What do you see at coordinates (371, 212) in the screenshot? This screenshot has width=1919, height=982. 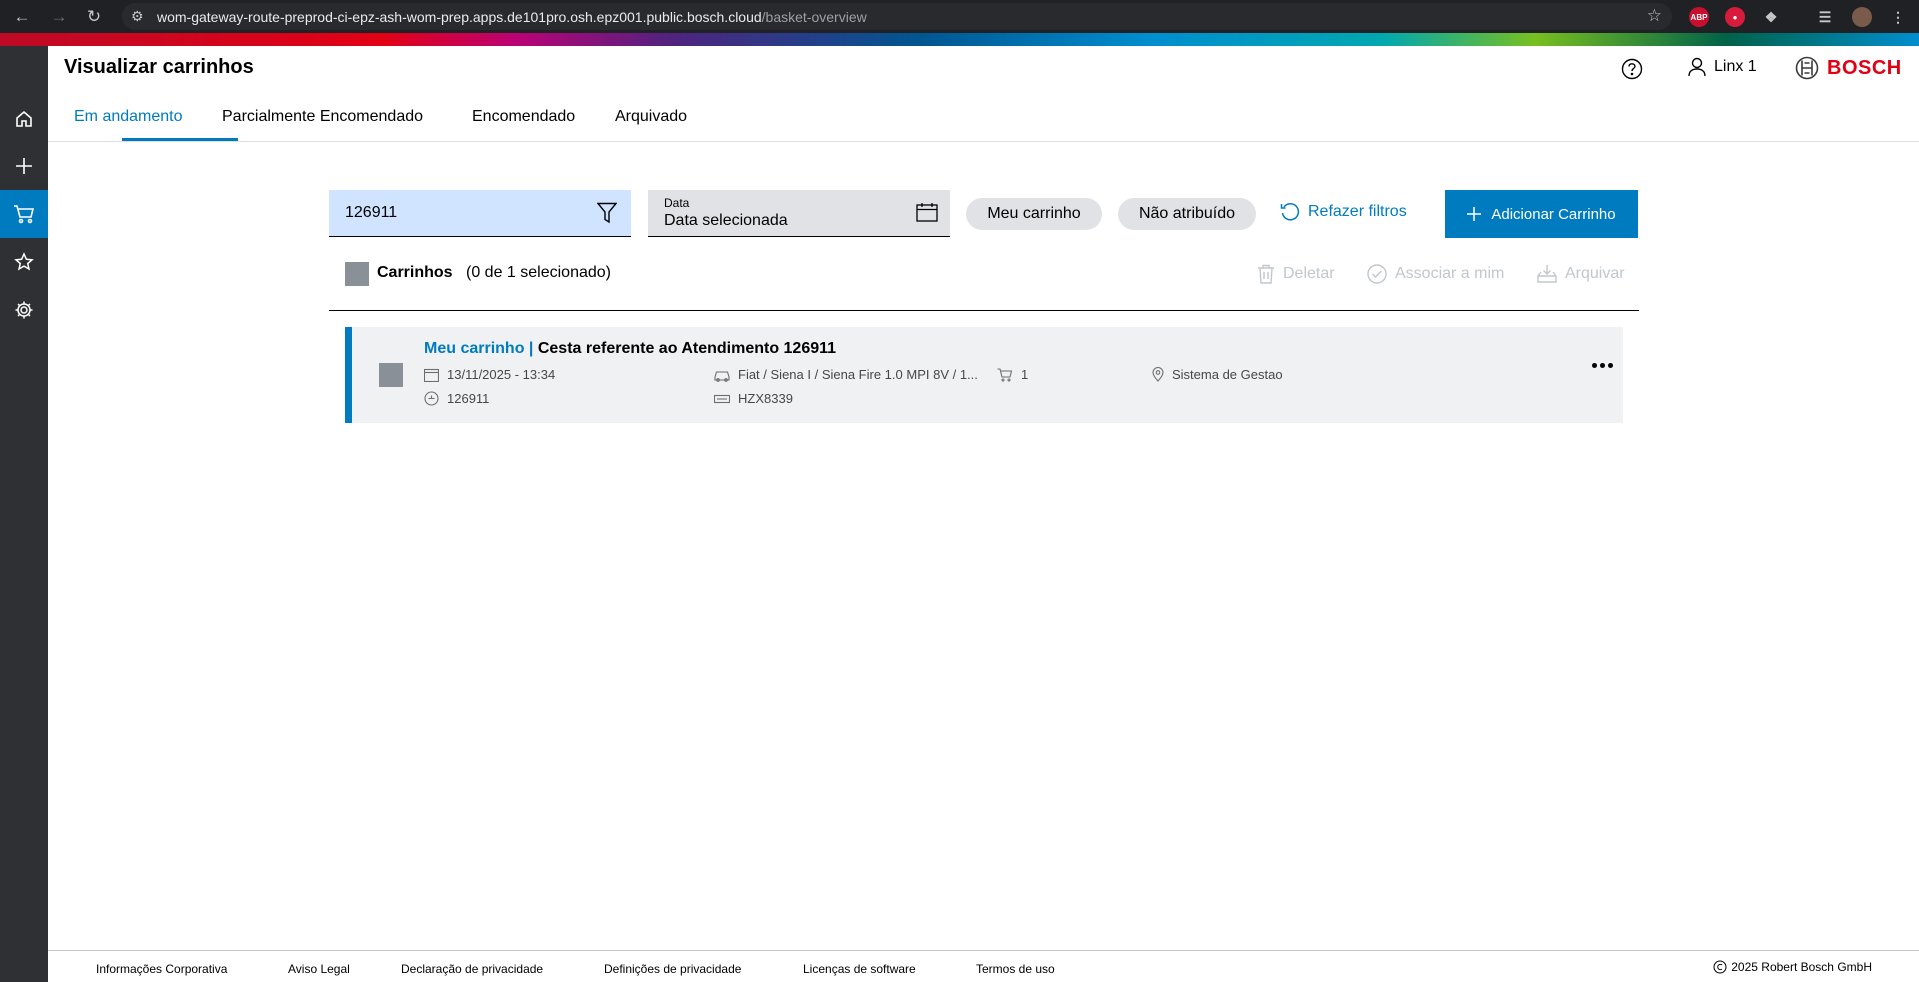 I see `search-value: 126911` at bounding box center [371, 212].